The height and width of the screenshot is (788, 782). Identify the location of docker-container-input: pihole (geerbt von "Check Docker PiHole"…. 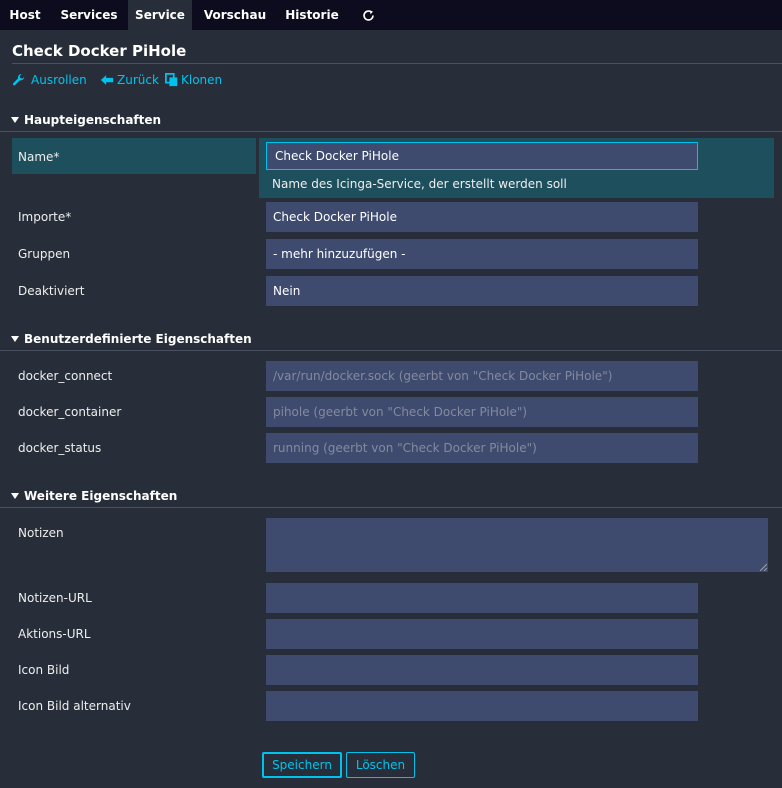
(482, 412).